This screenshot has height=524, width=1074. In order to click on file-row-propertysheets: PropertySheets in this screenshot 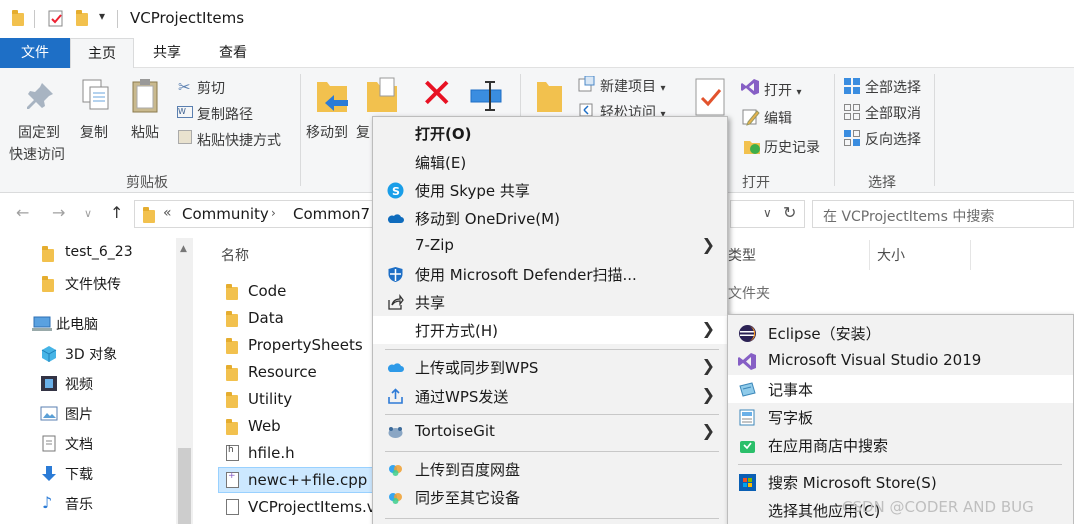, I will do `click(298, 345)`.